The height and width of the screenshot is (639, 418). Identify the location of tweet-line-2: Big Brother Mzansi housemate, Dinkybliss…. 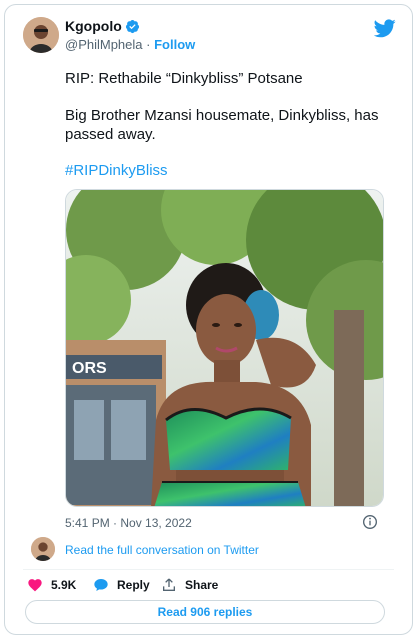
(222, 125).